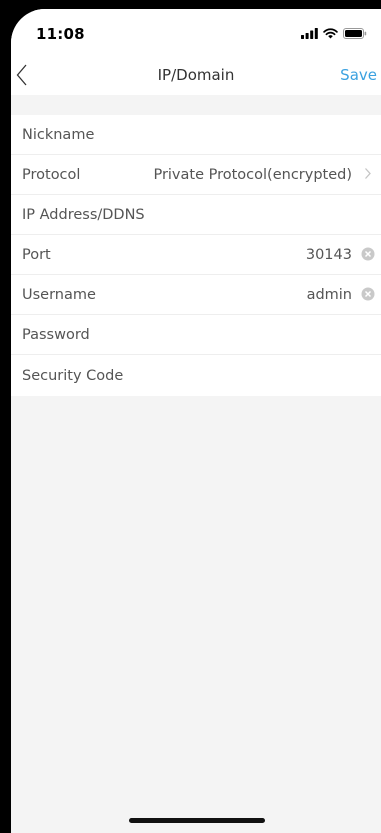 The height and width of the screenshot is (833, 381). What do you see at coordinates (51, 174) in the screenshot?
I see `protocol-label: Protocol` at bounding box center [51, 174].